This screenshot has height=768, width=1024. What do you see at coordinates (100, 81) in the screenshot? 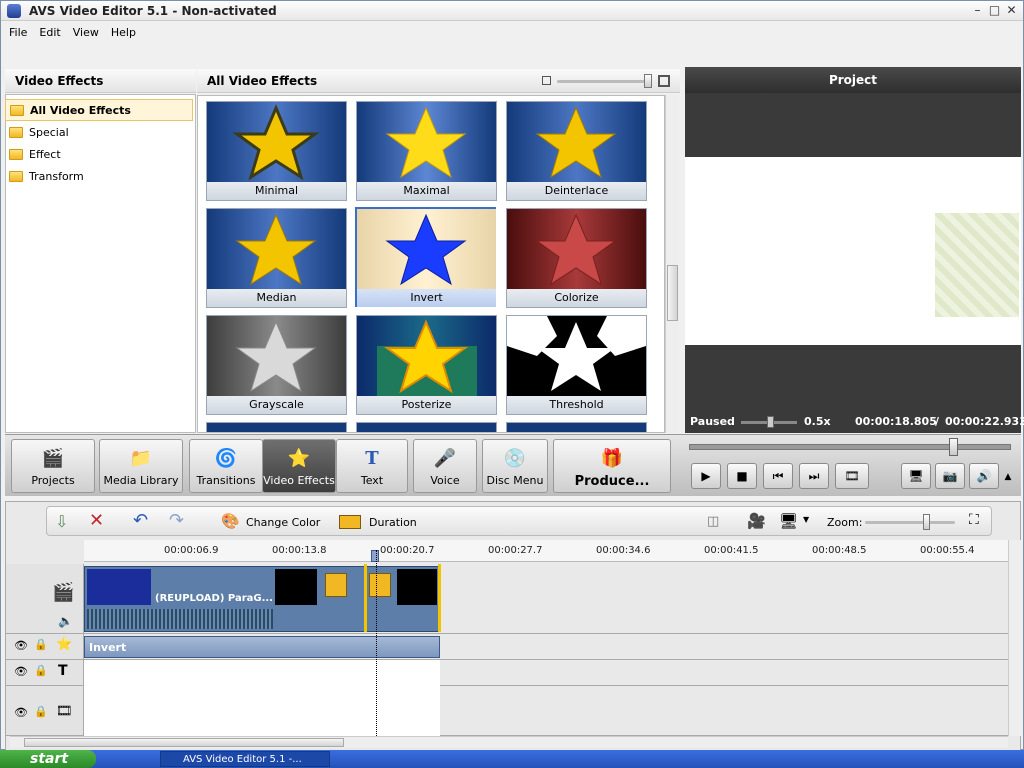
I see `left-panel-header: Video Effects` at bounding box center [100, 81].